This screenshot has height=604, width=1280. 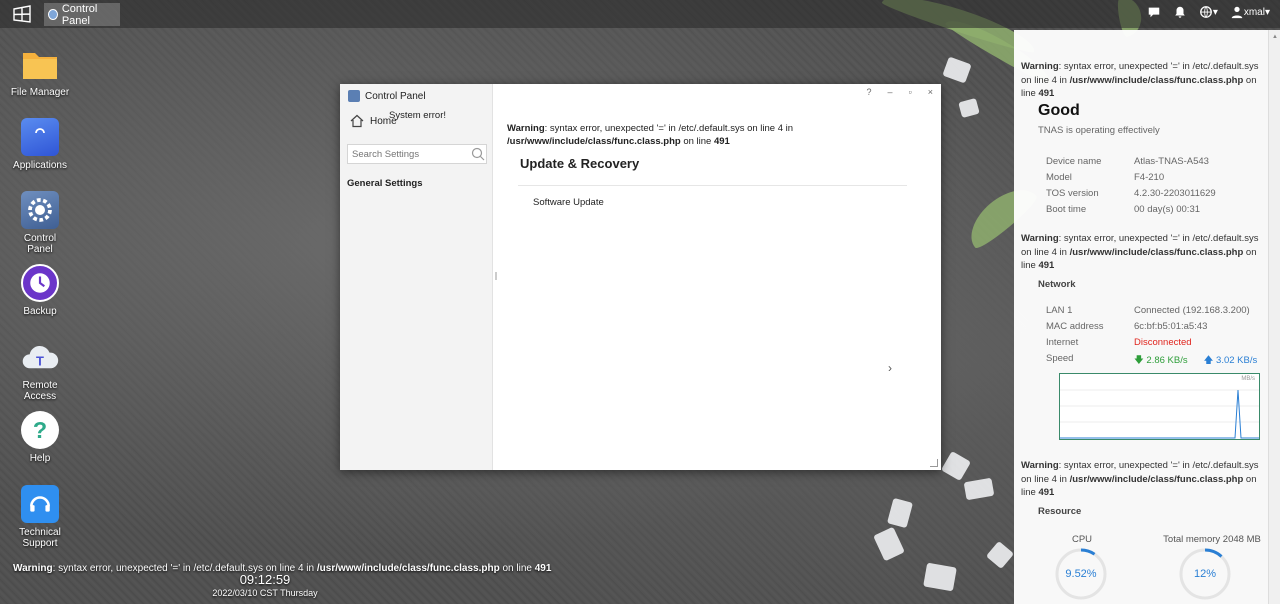 I want to click on upload-speed: 🡅 3.02 KB/s, so click(x=1231, y=361).